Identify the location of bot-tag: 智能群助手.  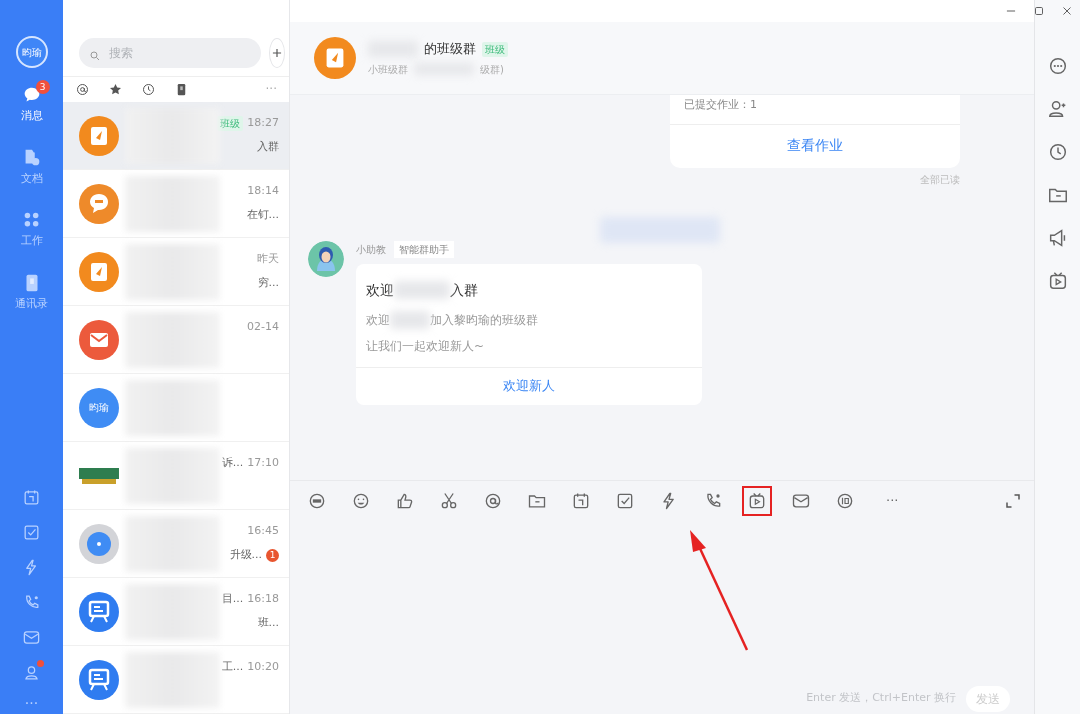
(424, 249).